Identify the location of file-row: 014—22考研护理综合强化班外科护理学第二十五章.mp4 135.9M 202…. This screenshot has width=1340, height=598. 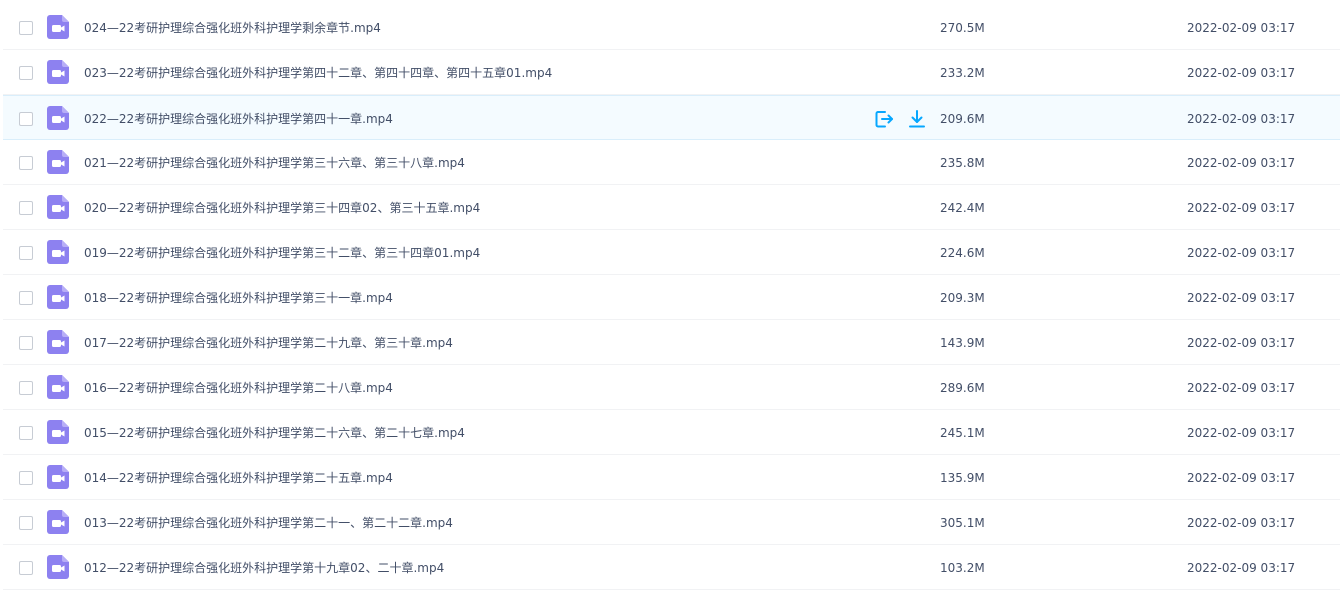
(671, 477).